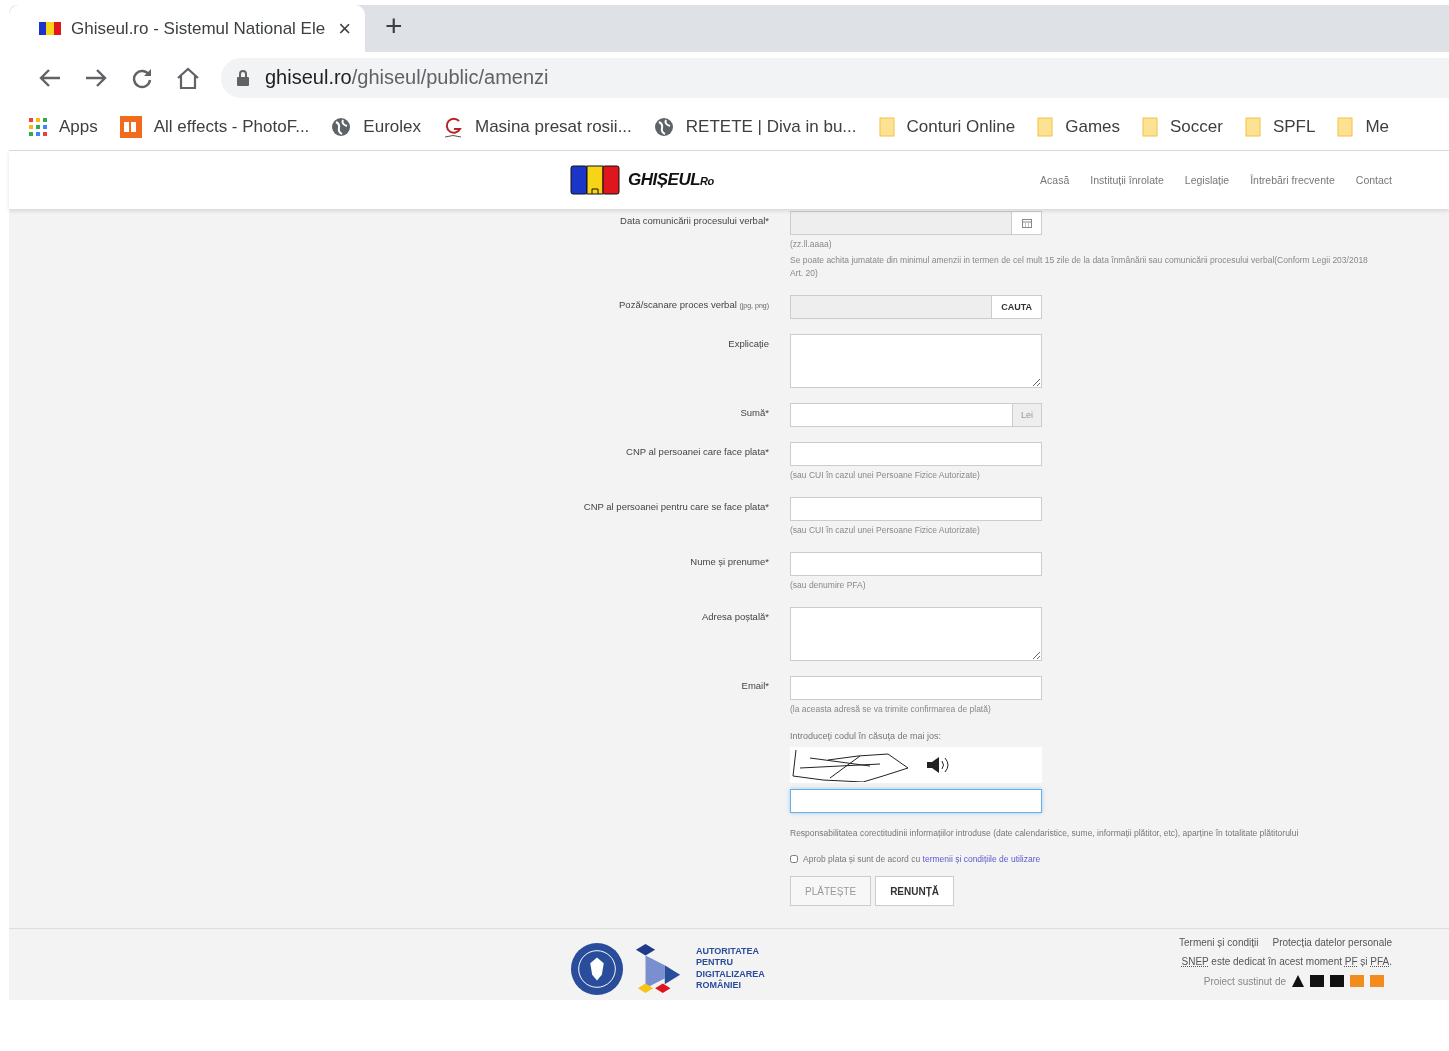 The height and width of the screenshot is (1051, 1449). What do you see at coordinates (1207, 180) in the screenshot?
I see `nav-link: Legislație` at bounding box center [1207, 180].